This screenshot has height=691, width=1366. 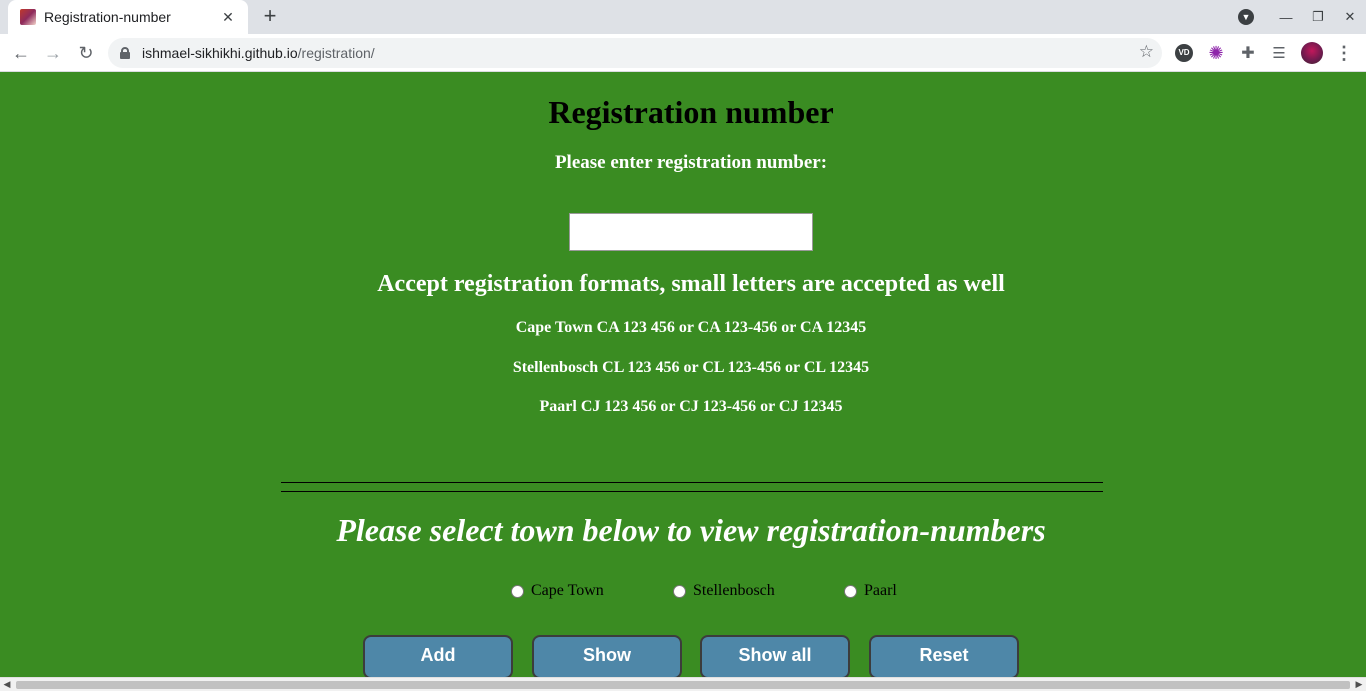 What do you see at coordinates (125, 53) in the screenshot?
I see `lock-icon` at bounding box center [125, 53].